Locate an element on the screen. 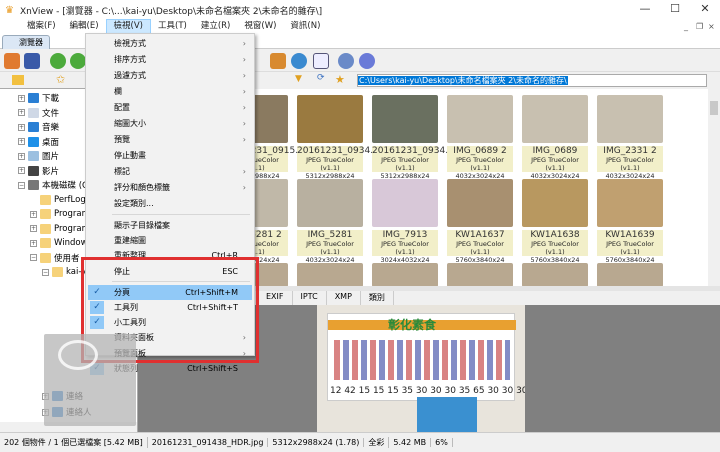  info-tab: 類別 is located at coordinates (377, 298).